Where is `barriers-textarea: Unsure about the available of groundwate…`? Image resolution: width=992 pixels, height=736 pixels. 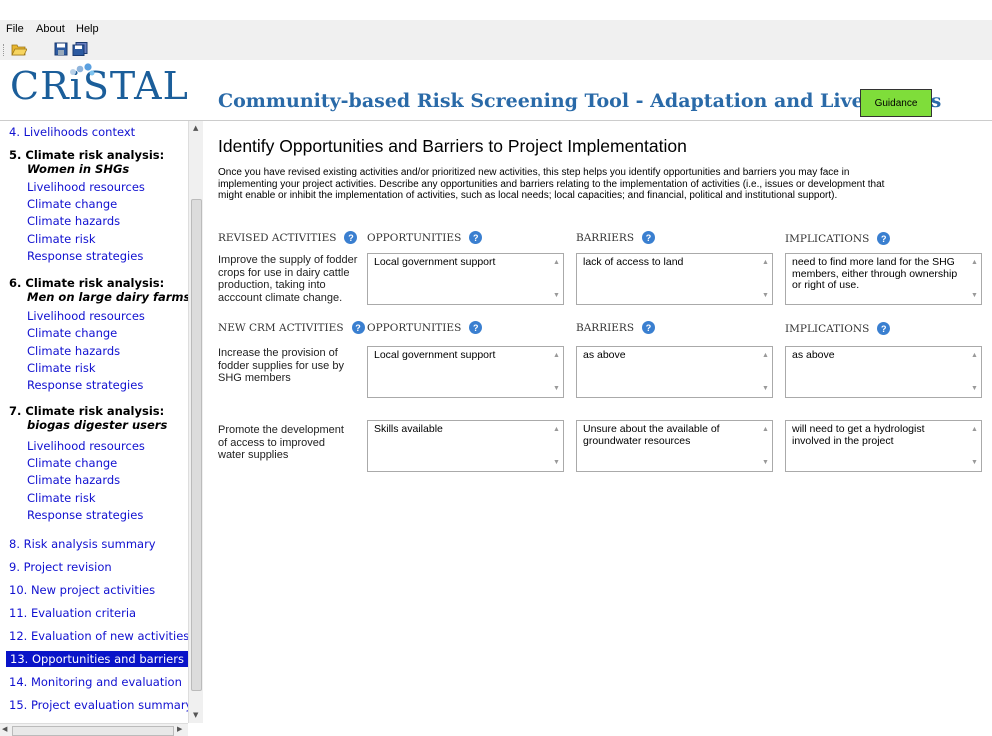
barriers-textarea: Unsure about the available of groundwate… is located at coordinates (674, 446).